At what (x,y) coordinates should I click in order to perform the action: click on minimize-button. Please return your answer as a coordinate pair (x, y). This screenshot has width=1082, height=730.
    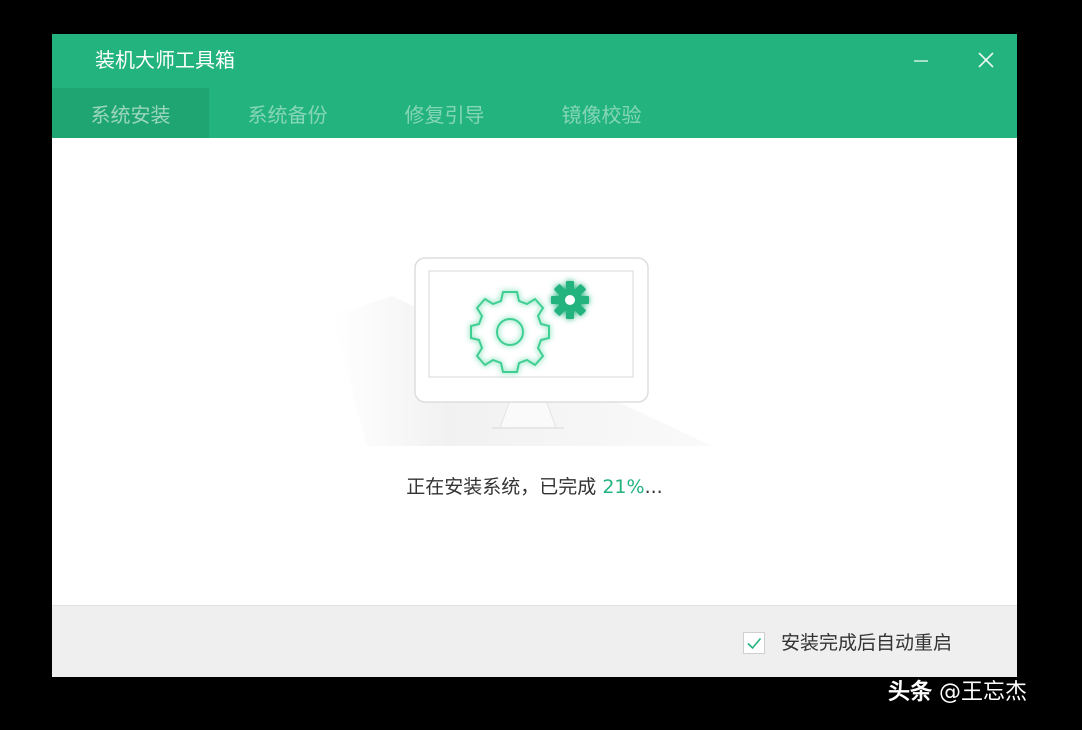
    Looking at the image, I should click on (921, 60).